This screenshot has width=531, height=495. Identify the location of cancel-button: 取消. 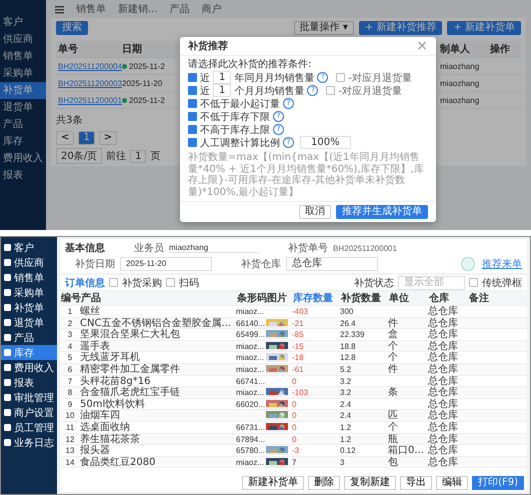
(315, 212).